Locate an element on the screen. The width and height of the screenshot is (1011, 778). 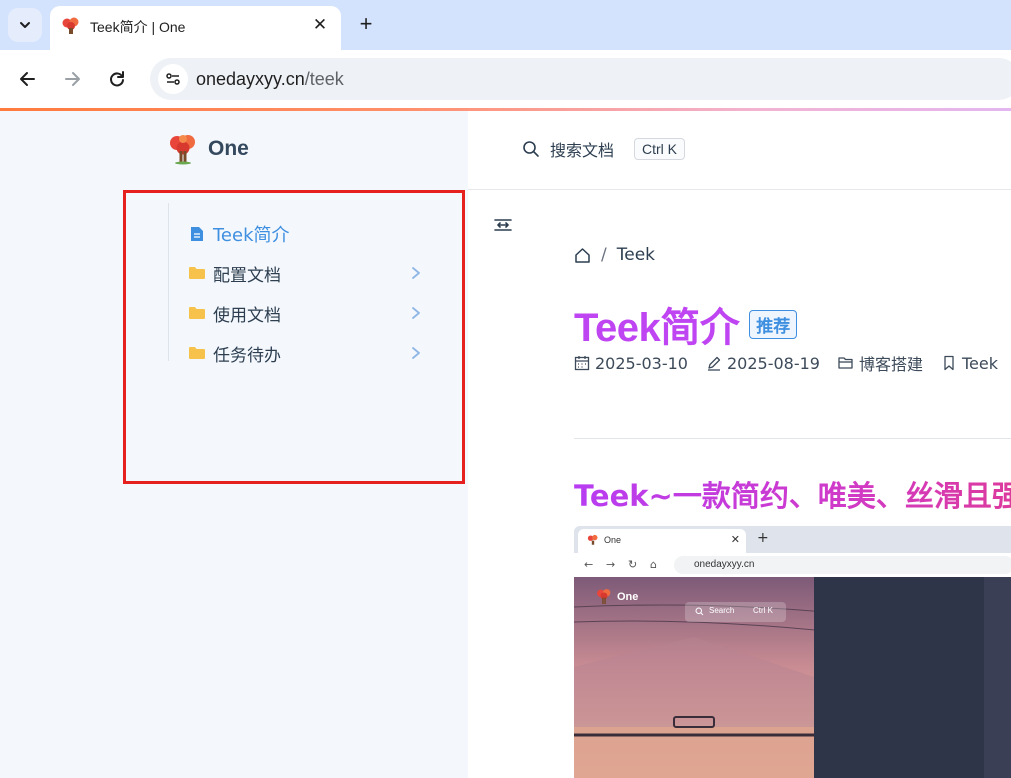
preview-search-shortcut: Ctrl K is located at coordinates (763, 610).